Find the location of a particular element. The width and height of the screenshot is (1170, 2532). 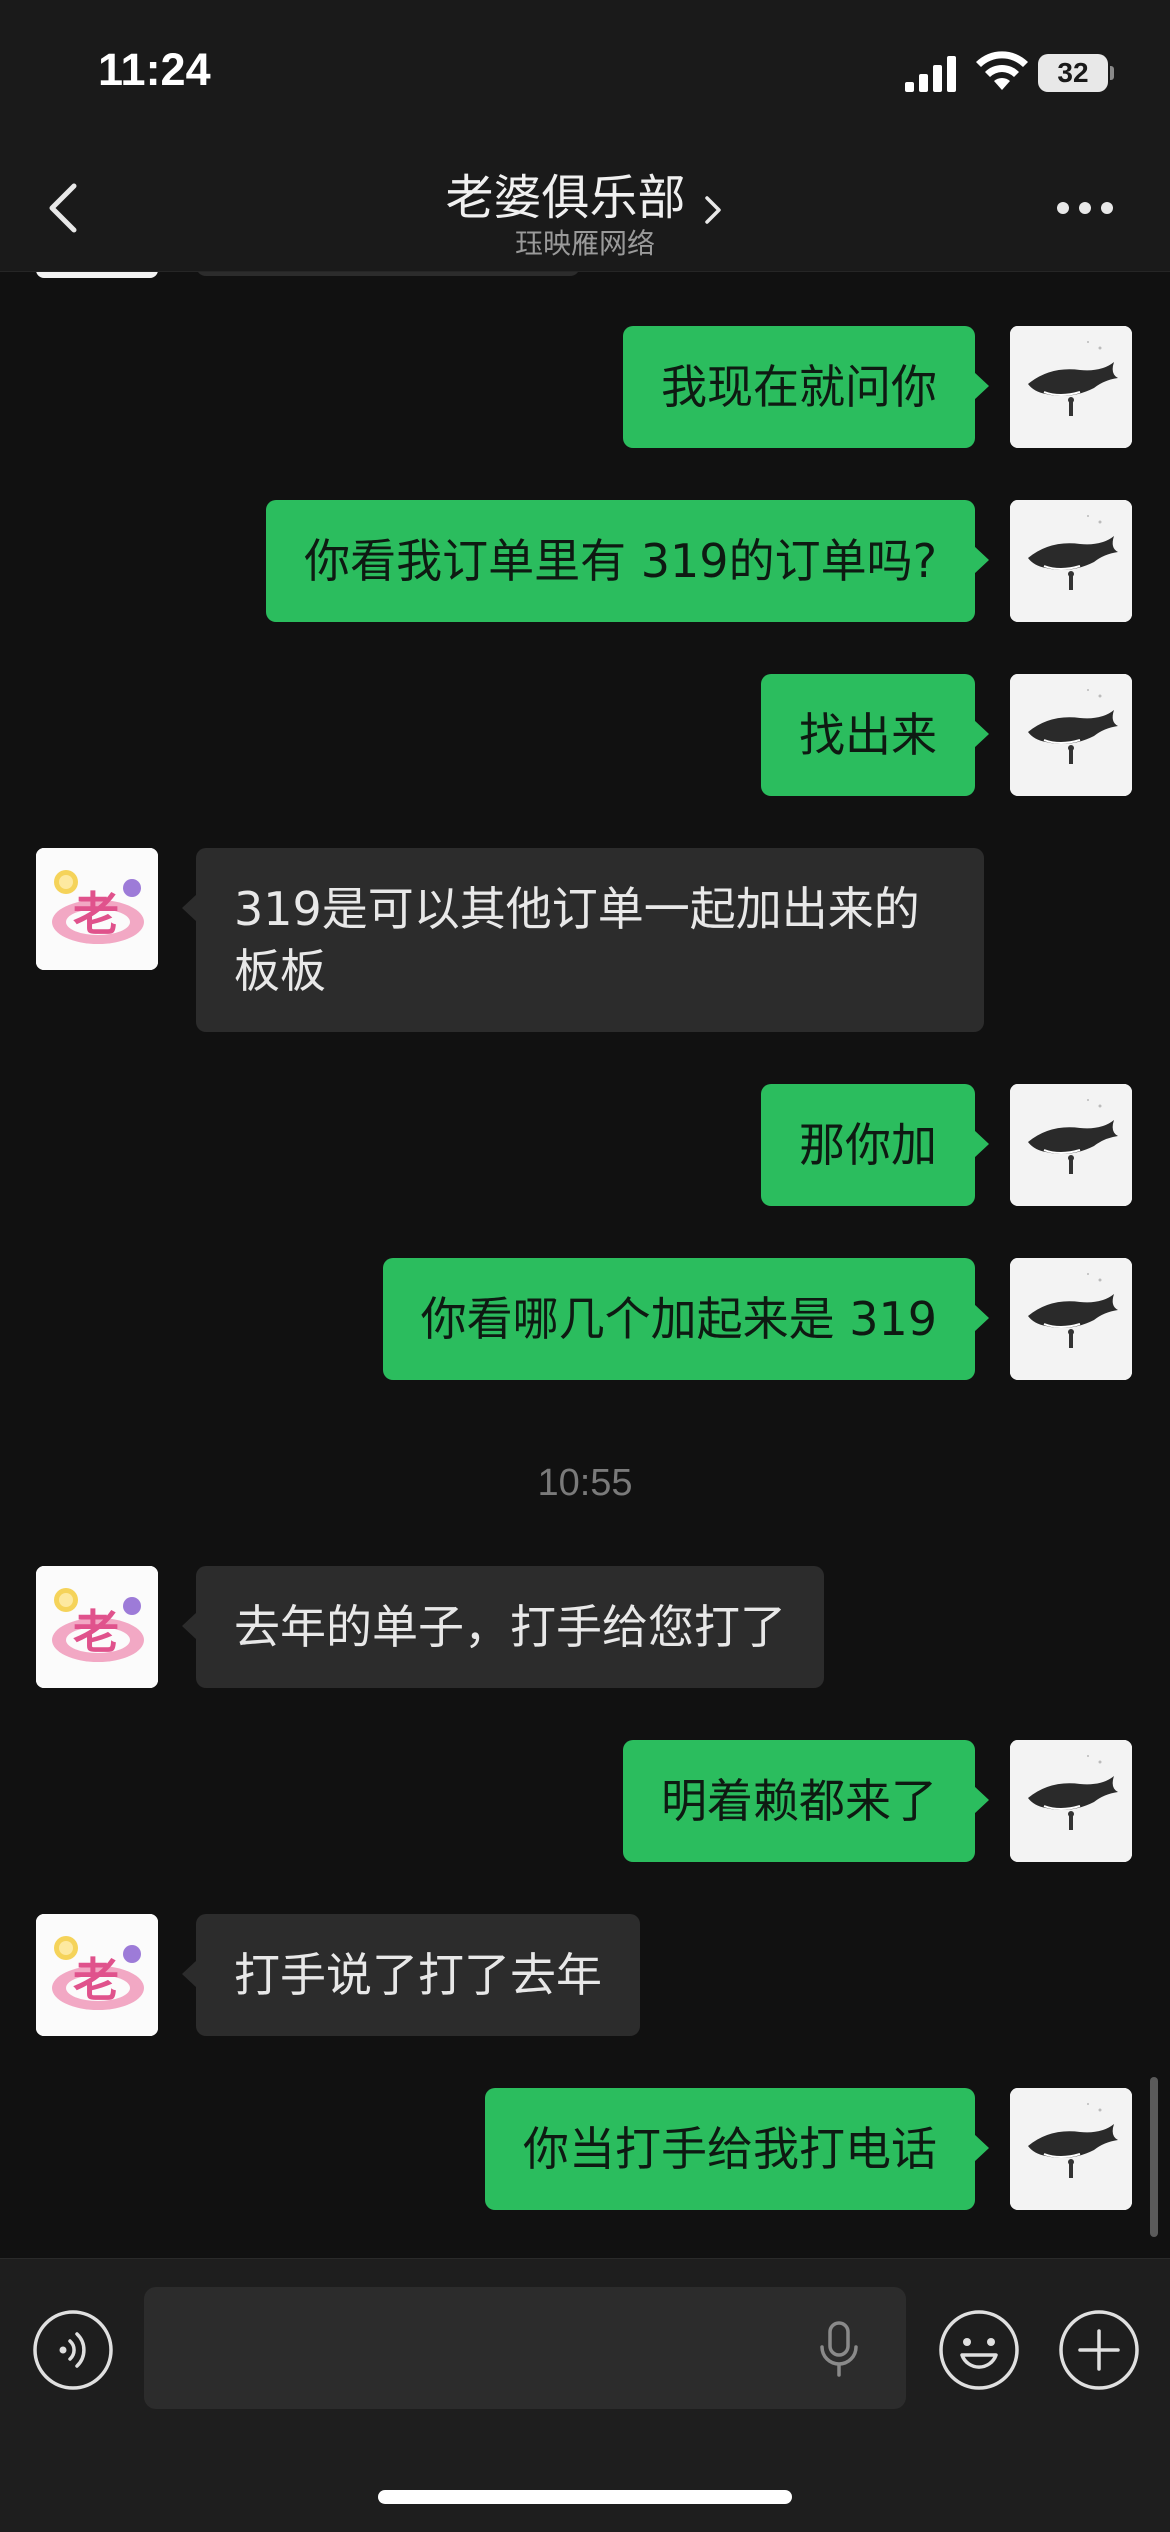

scrollbar is located at coordinates (1154, 2157).